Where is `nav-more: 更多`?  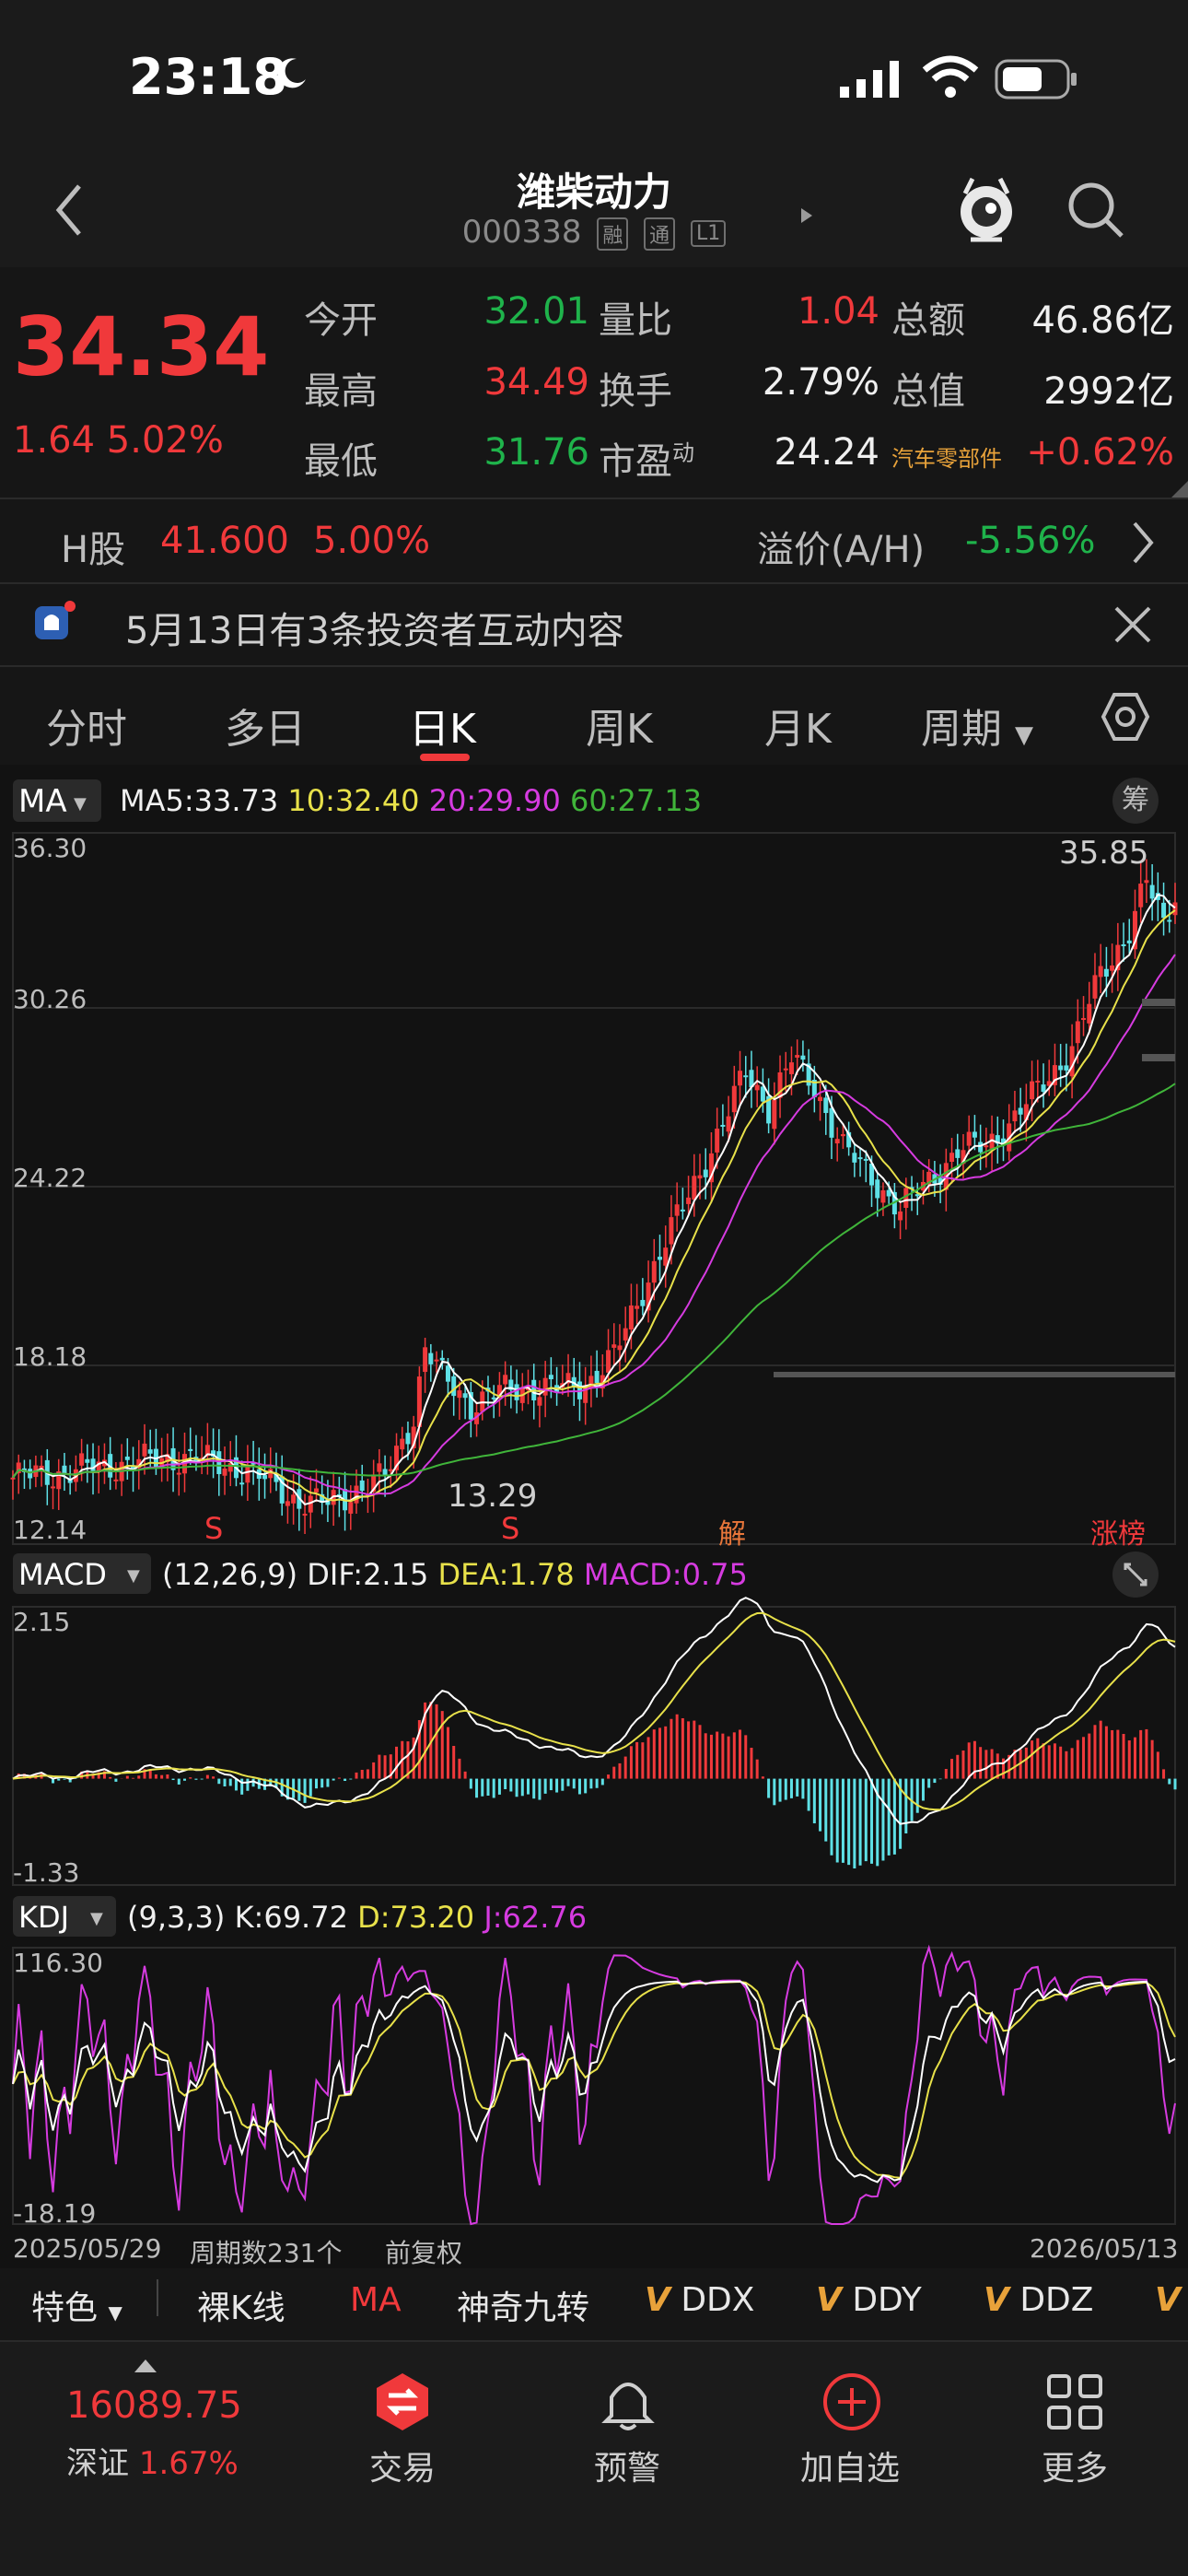
nav-more: 更多 is located at coordinates (1075, 2465).